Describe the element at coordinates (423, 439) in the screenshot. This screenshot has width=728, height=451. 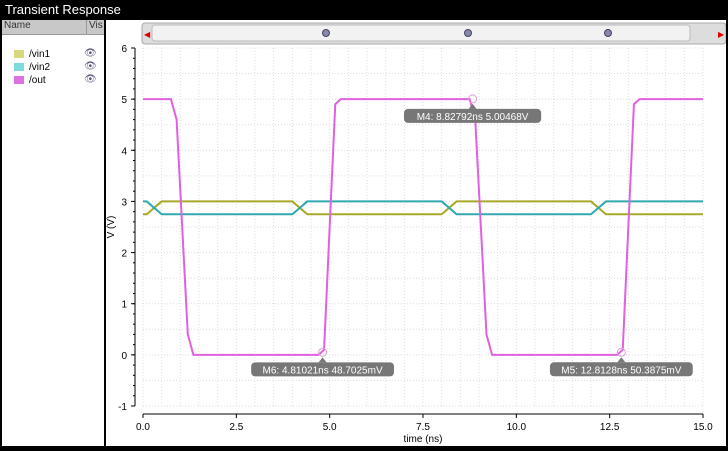
I see `x-axis-label: time (ns)` at that location.